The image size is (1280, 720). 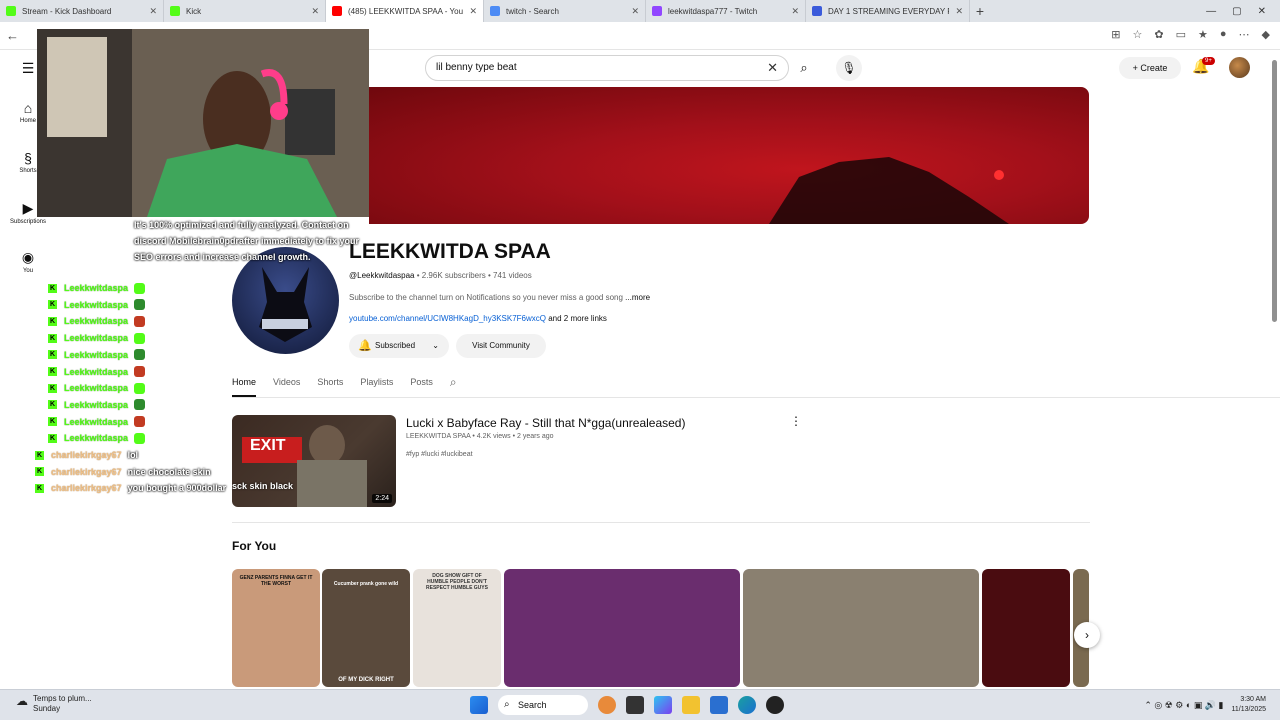 What do you see at coordinates (194, 11) in the screenshot?
I see `tab-title: Kick` at bounding box center [194, 11].